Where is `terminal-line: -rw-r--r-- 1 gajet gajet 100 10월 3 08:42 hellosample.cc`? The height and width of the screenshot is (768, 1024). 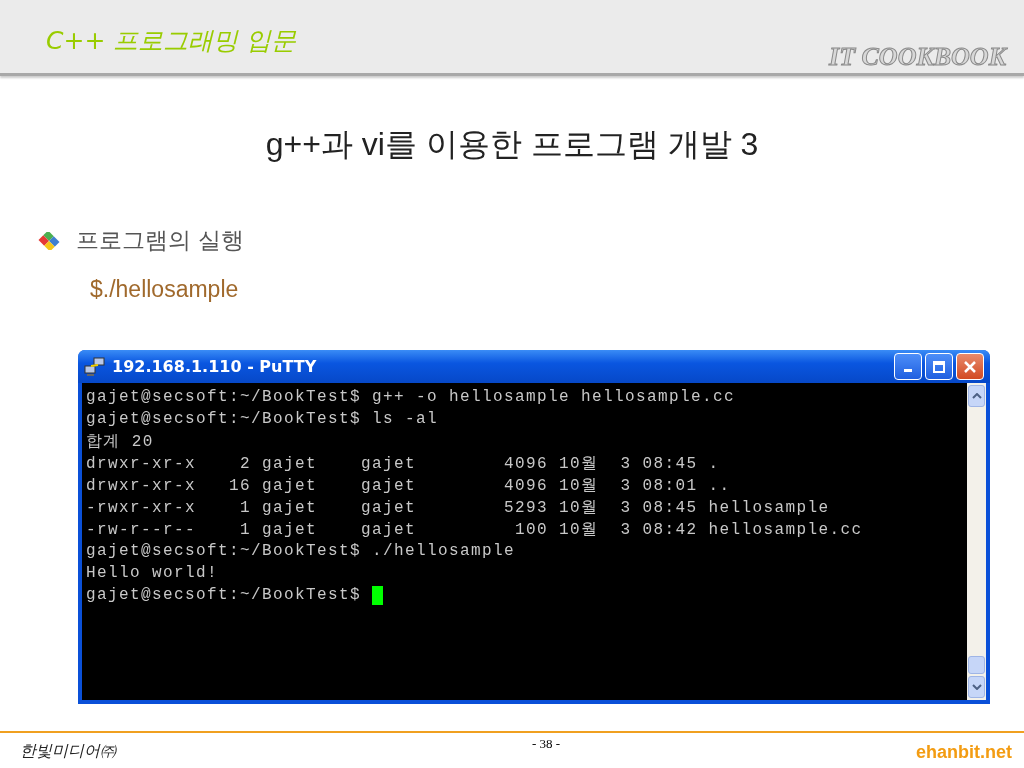
terminal-line: -rw-r--r-- 1 gajet gajet 100 10월 3 08:42 hellosample.cc is located at coordinates (474, 529).